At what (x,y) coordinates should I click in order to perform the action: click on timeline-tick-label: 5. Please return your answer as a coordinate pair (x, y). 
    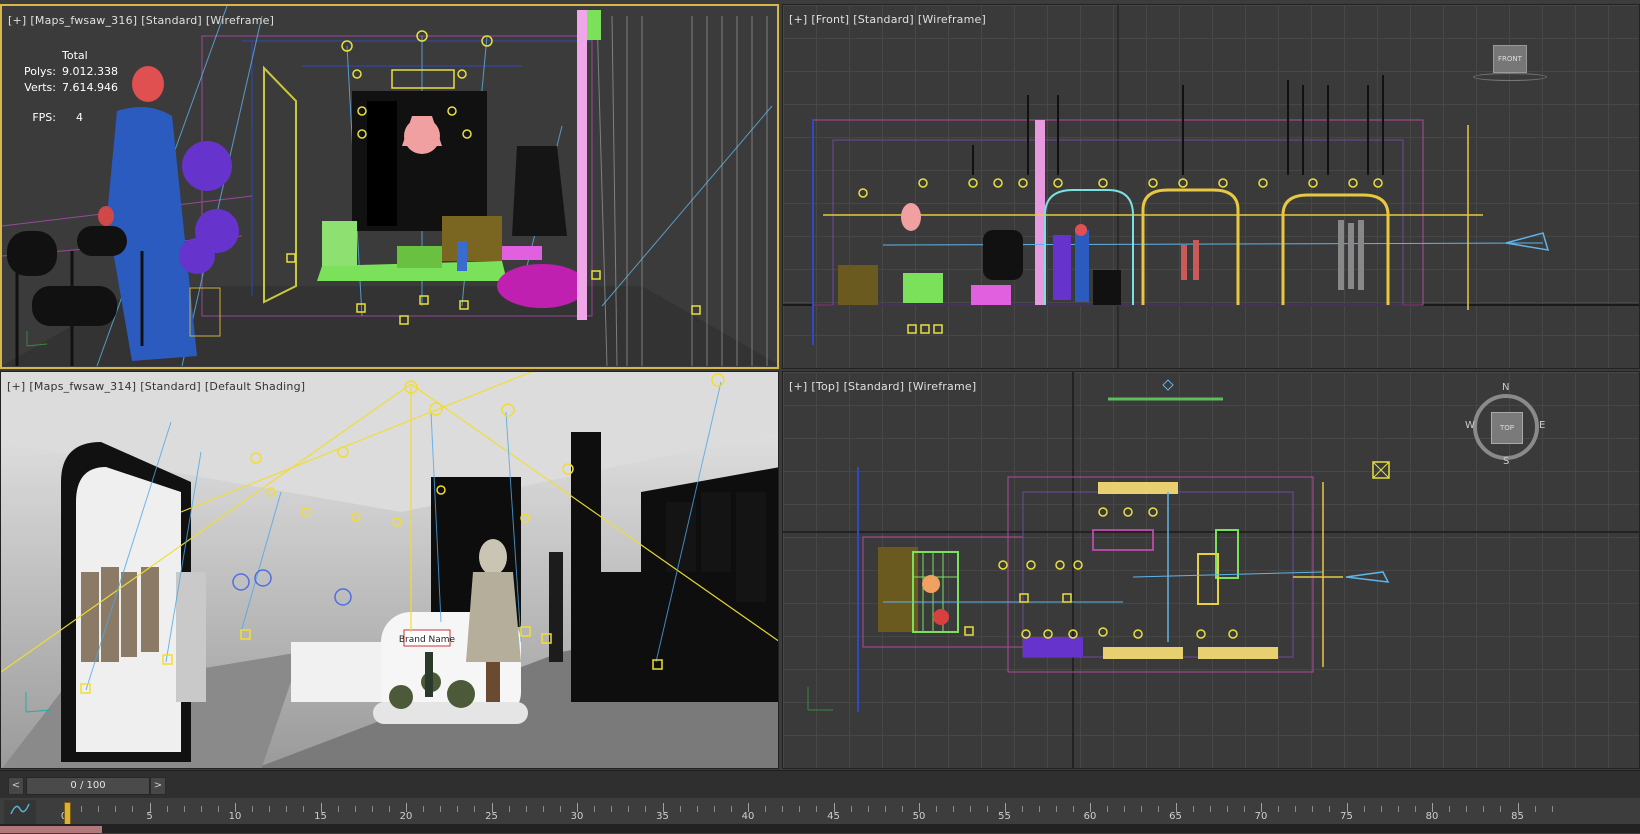
    Looking at the image, I should click on (149, 816).